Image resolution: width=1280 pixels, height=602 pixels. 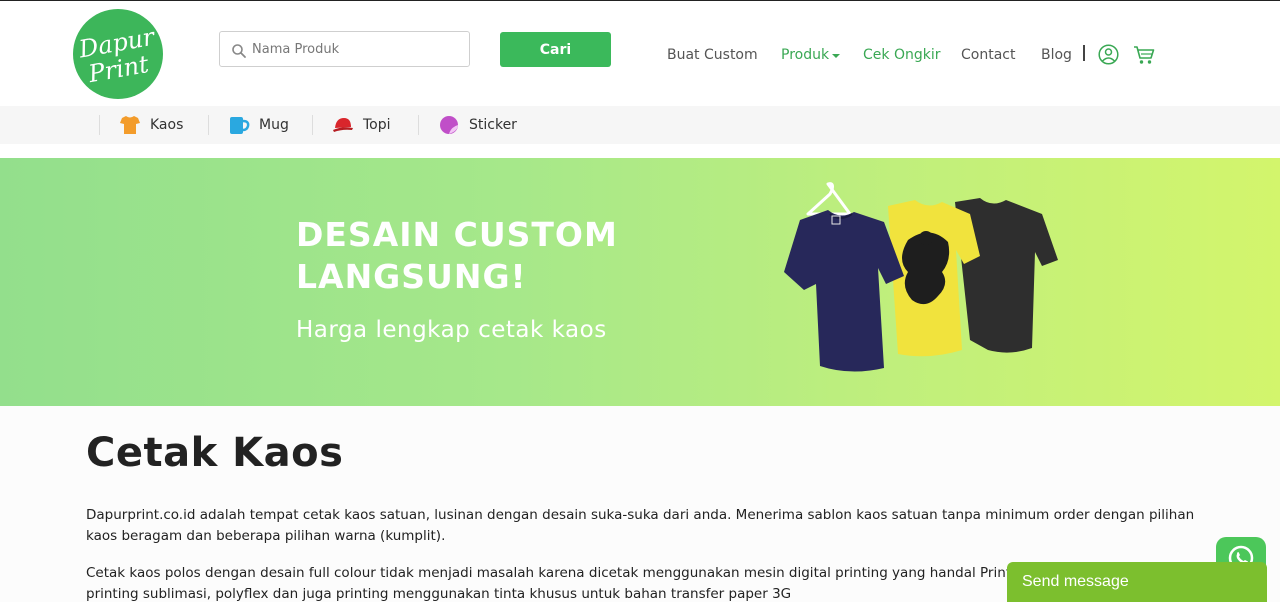 I want to click on page-title: Cetak Kaos, so click(x=215, y=453).